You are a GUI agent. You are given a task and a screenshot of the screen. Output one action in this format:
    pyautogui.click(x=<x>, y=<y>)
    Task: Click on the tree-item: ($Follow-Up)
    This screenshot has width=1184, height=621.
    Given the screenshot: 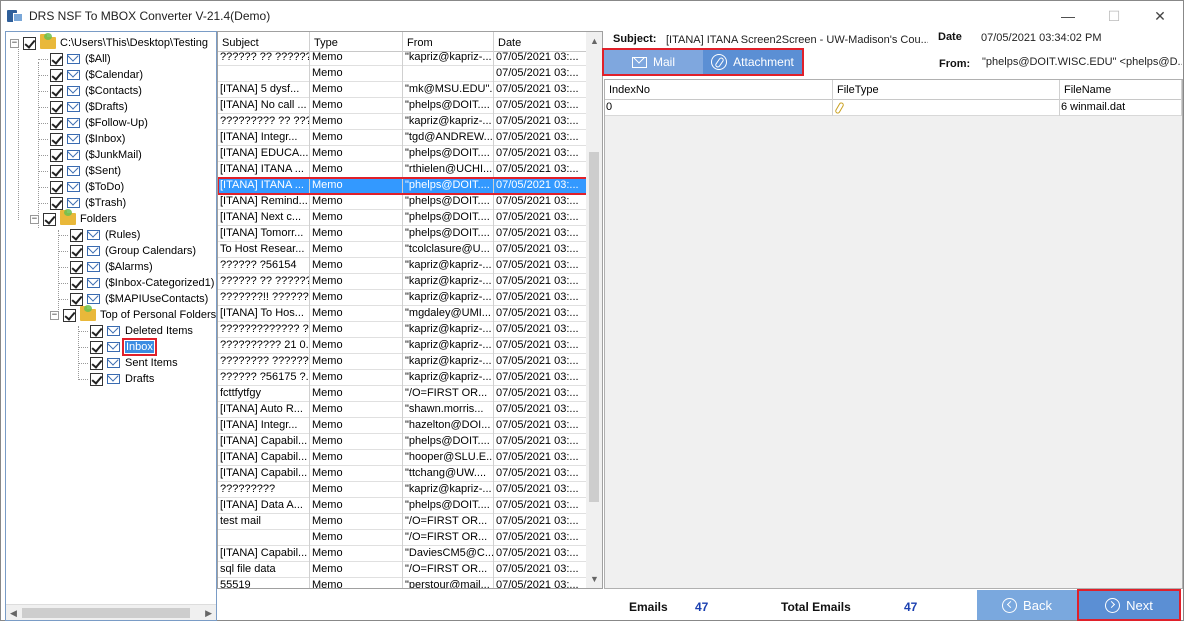 What is the action you would take?
    pyautogui.click(x=99, y=123)
    